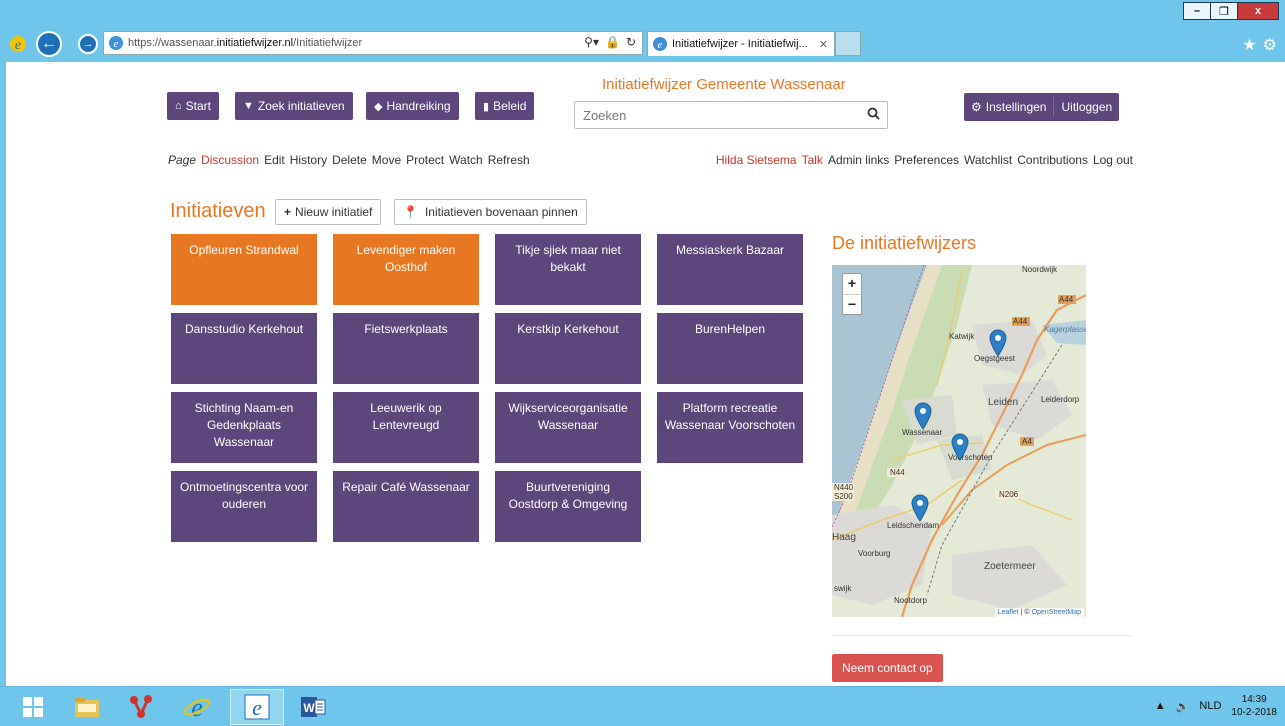  Describe the element at coordinates (244, 269) in the screenshot. I see `initiative-tile: Opfleuren Strandwal` at that location.